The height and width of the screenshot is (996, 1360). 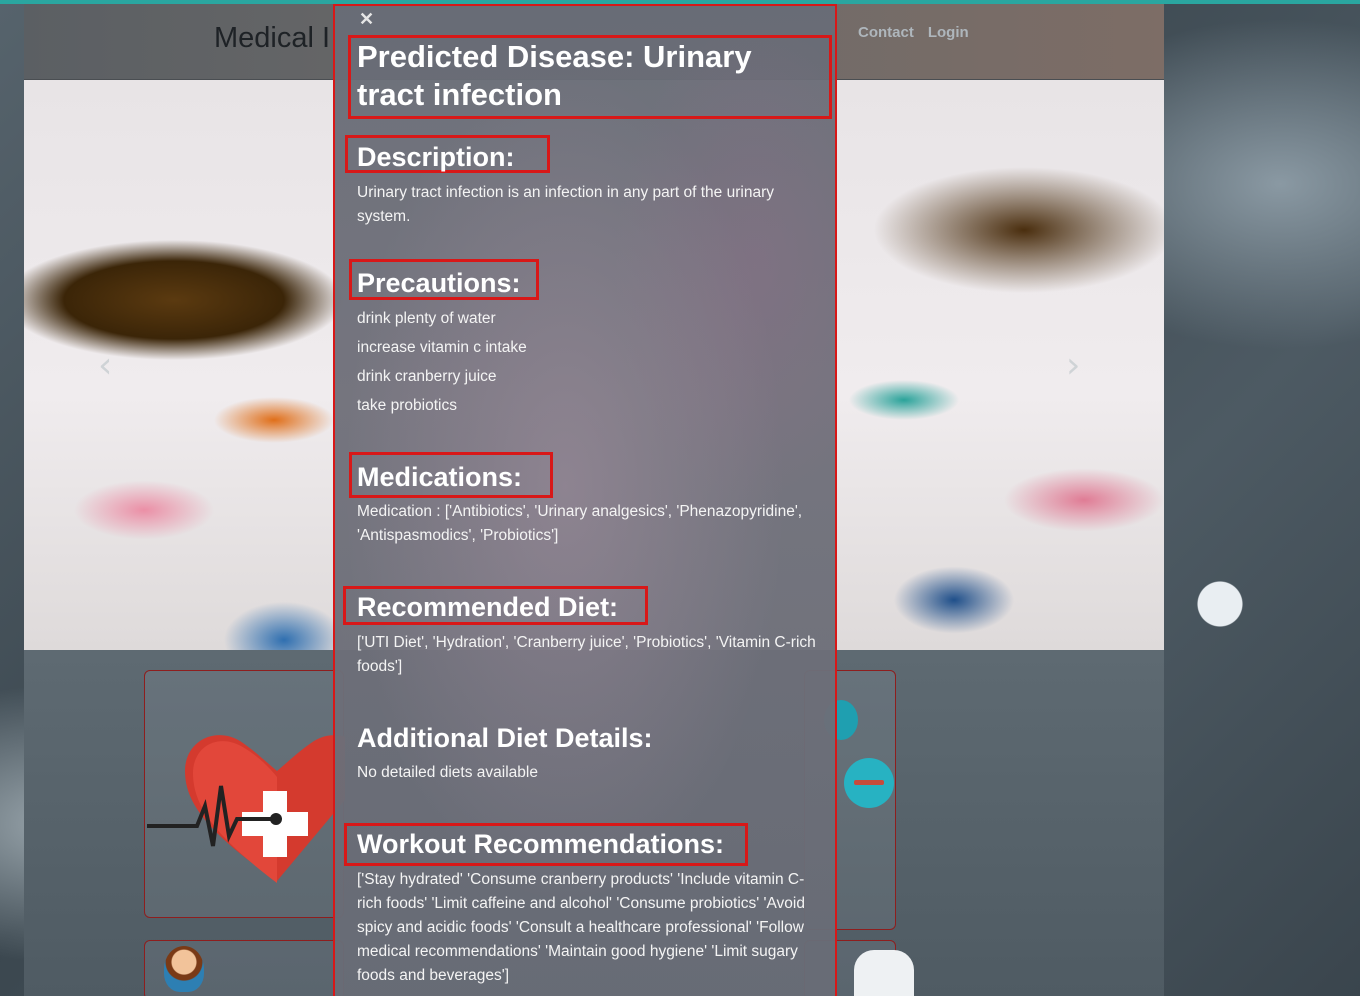 I want to click on syringe-icon, so click(x=869, y=783).